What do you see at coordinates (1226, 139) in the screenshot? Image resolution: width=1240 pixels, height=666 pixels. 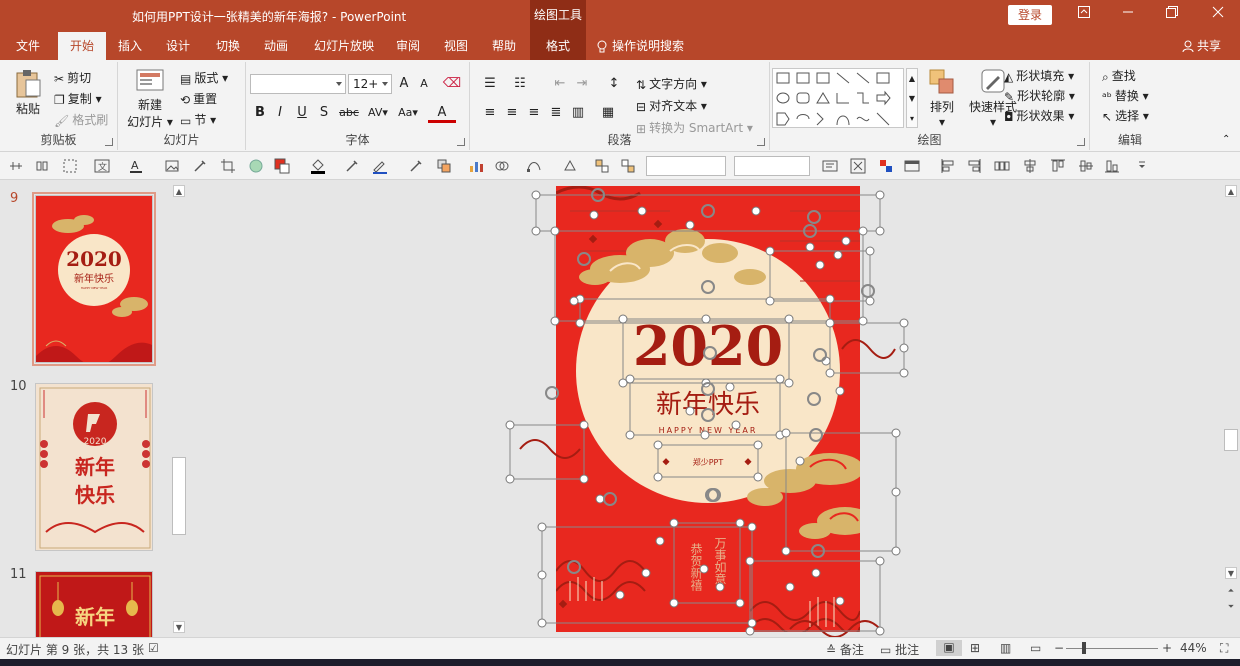 I see `collapse-ribbon-icon: ⌃` at bounding box center [1226, 139].